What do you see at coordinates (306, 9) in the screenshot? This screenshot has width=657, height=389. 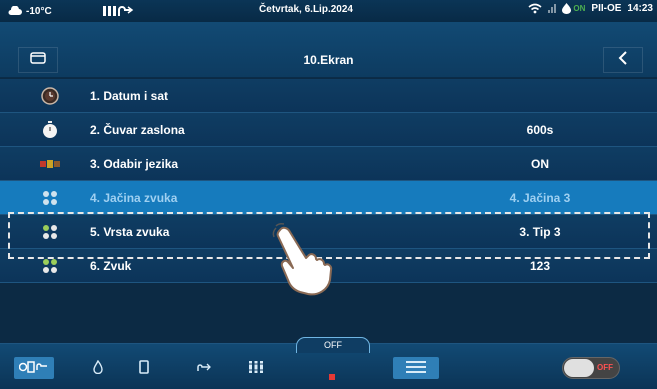 I see `status-date: Četvrtak, 6.Lip.2024` at bounding box center [306, 9].